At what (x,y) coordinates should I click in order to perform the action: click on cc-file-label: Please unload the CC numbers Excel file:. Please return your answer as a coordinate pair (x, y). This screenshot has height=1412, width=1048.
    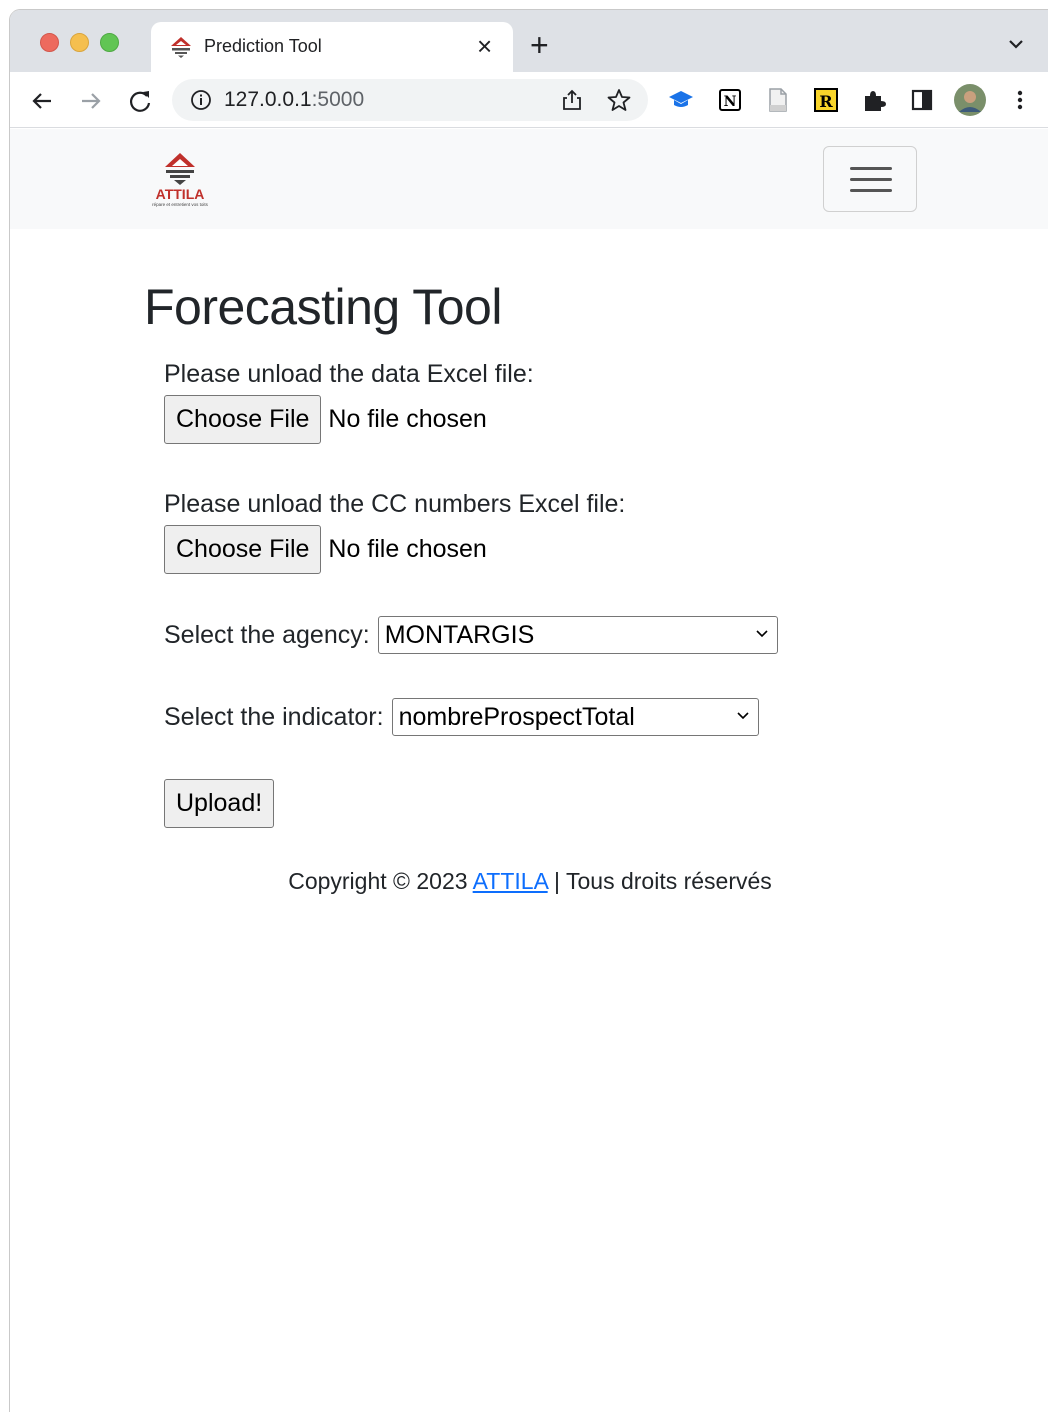
    Looking at the image, I should click on (395, 504).